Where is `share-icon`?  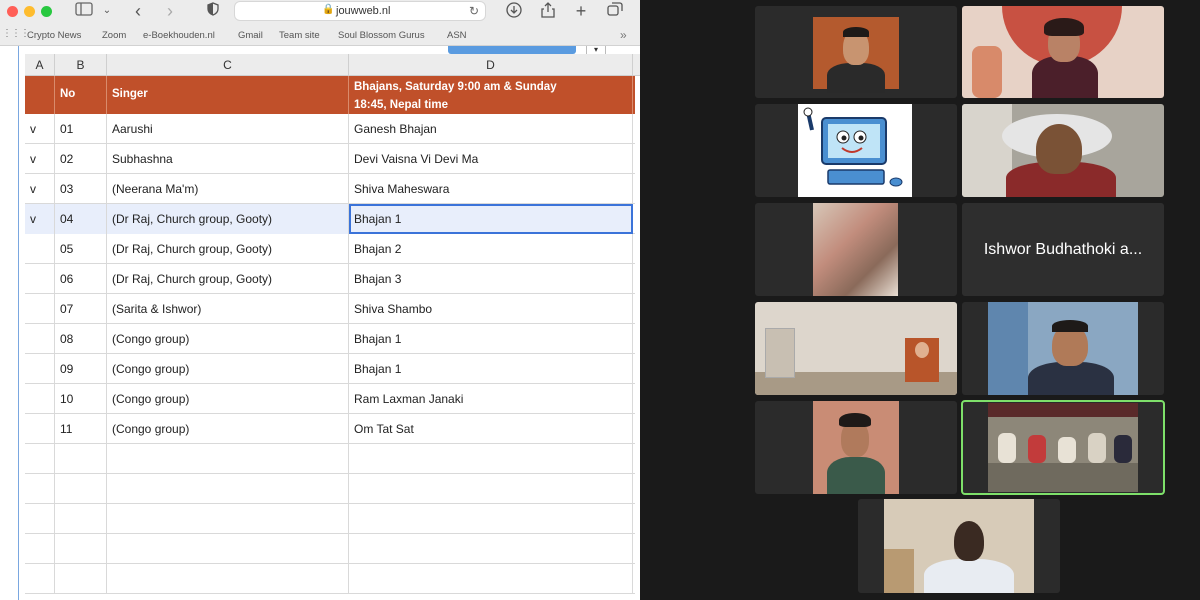
share-icon is located at coordinates (548, 11).